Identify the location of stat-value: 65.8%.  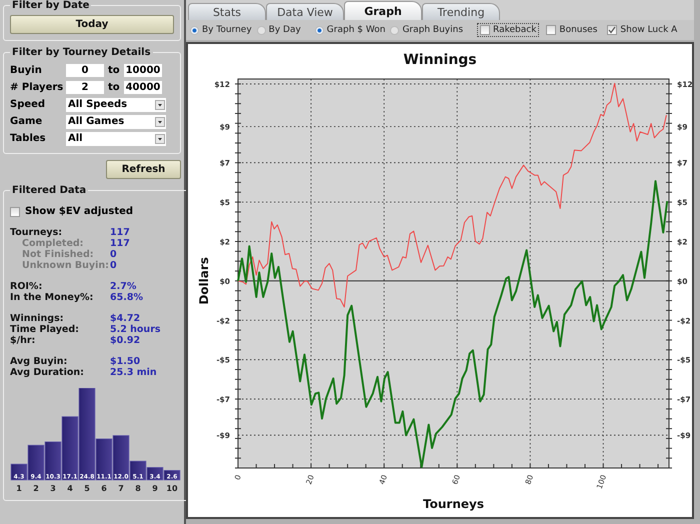
(127, 297).